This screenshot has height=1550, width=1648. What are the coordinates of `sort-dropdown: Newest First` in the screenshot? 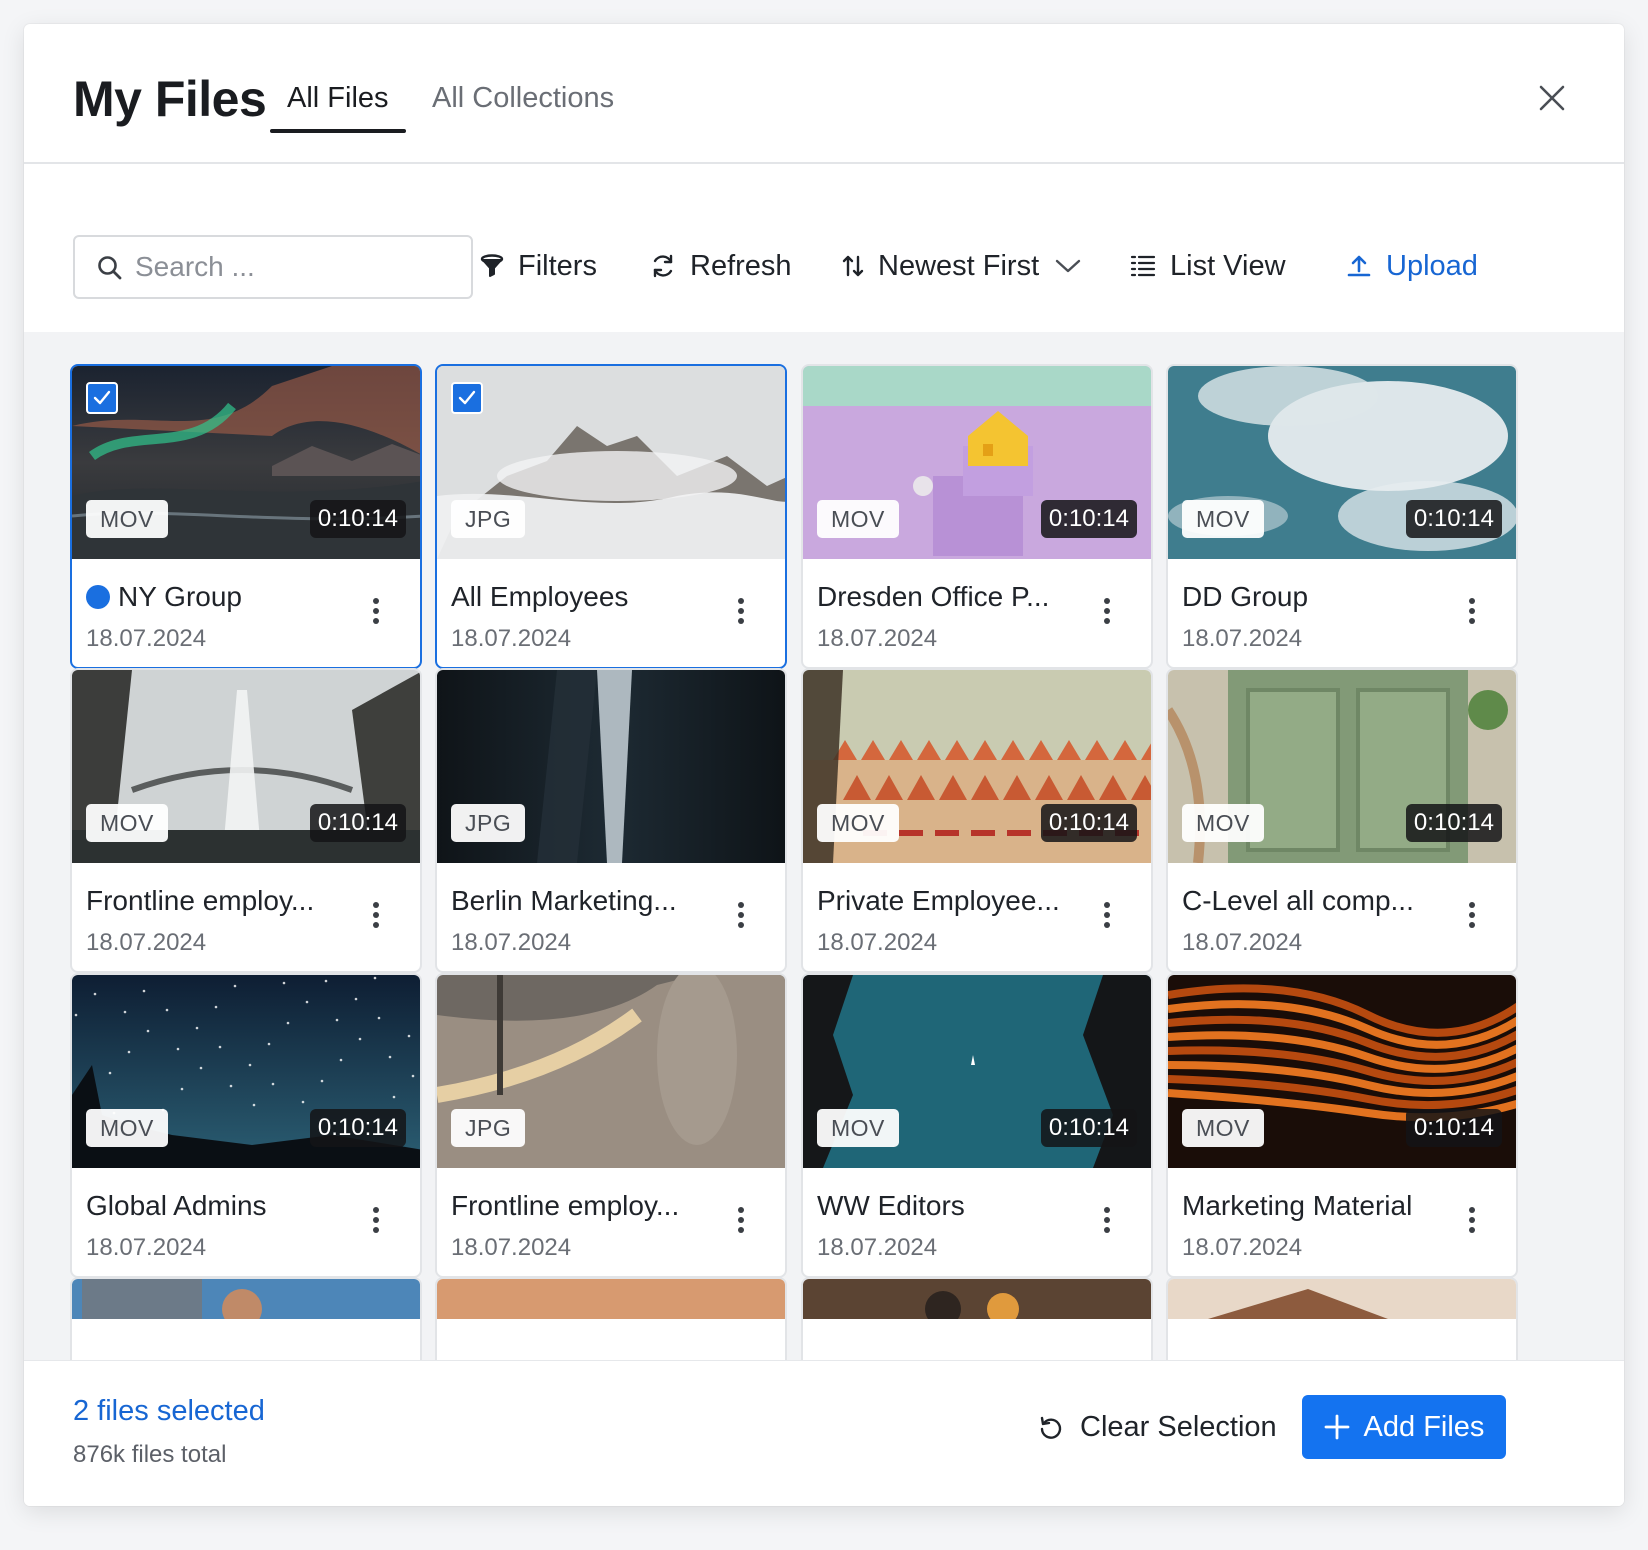 It's located at (961, 266).